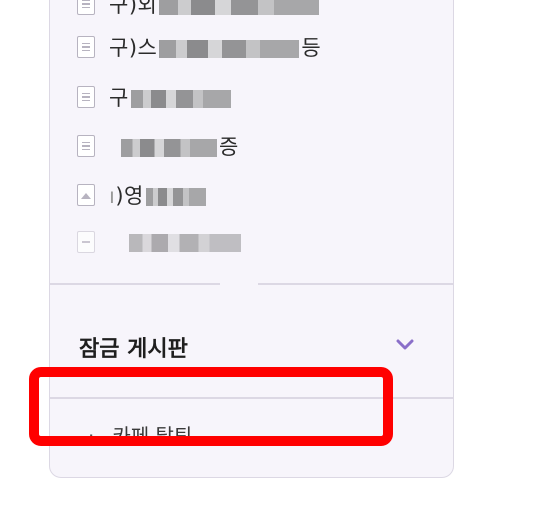  I want to click on section-divider, so click(251, 398).